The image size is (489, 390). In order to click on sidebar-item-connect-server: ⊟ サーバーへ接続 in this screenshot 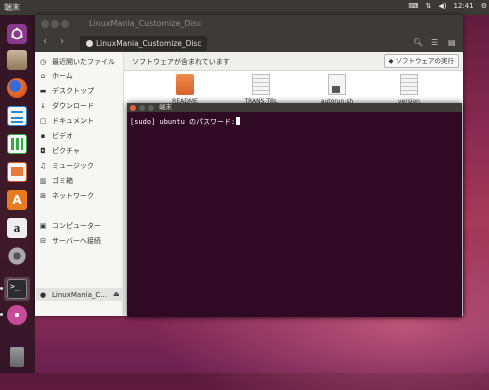, I will do `click(70, 241)`.